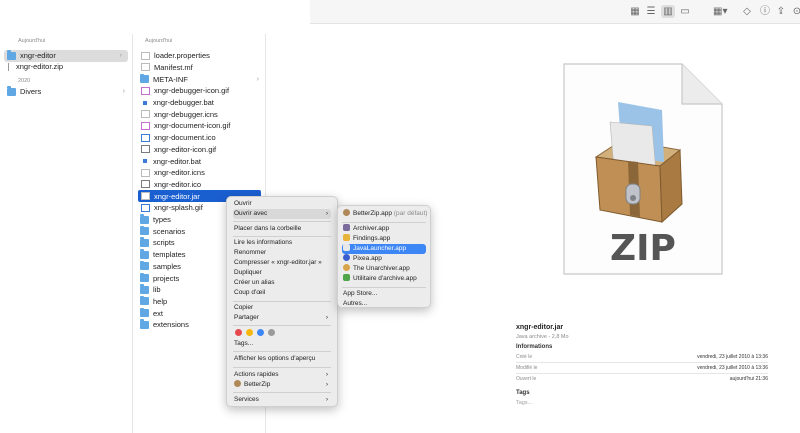 The width and height of the screenshot is (800, 433). I want to click on item-label: xngr-debugger.bat, so click(183, 103).